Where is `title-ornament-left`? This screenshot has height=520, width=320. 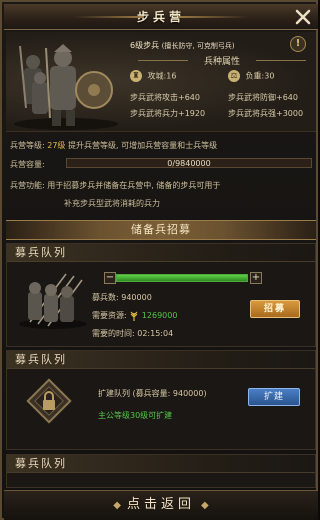 title-ornament-left is located at coordinates (109, 17).